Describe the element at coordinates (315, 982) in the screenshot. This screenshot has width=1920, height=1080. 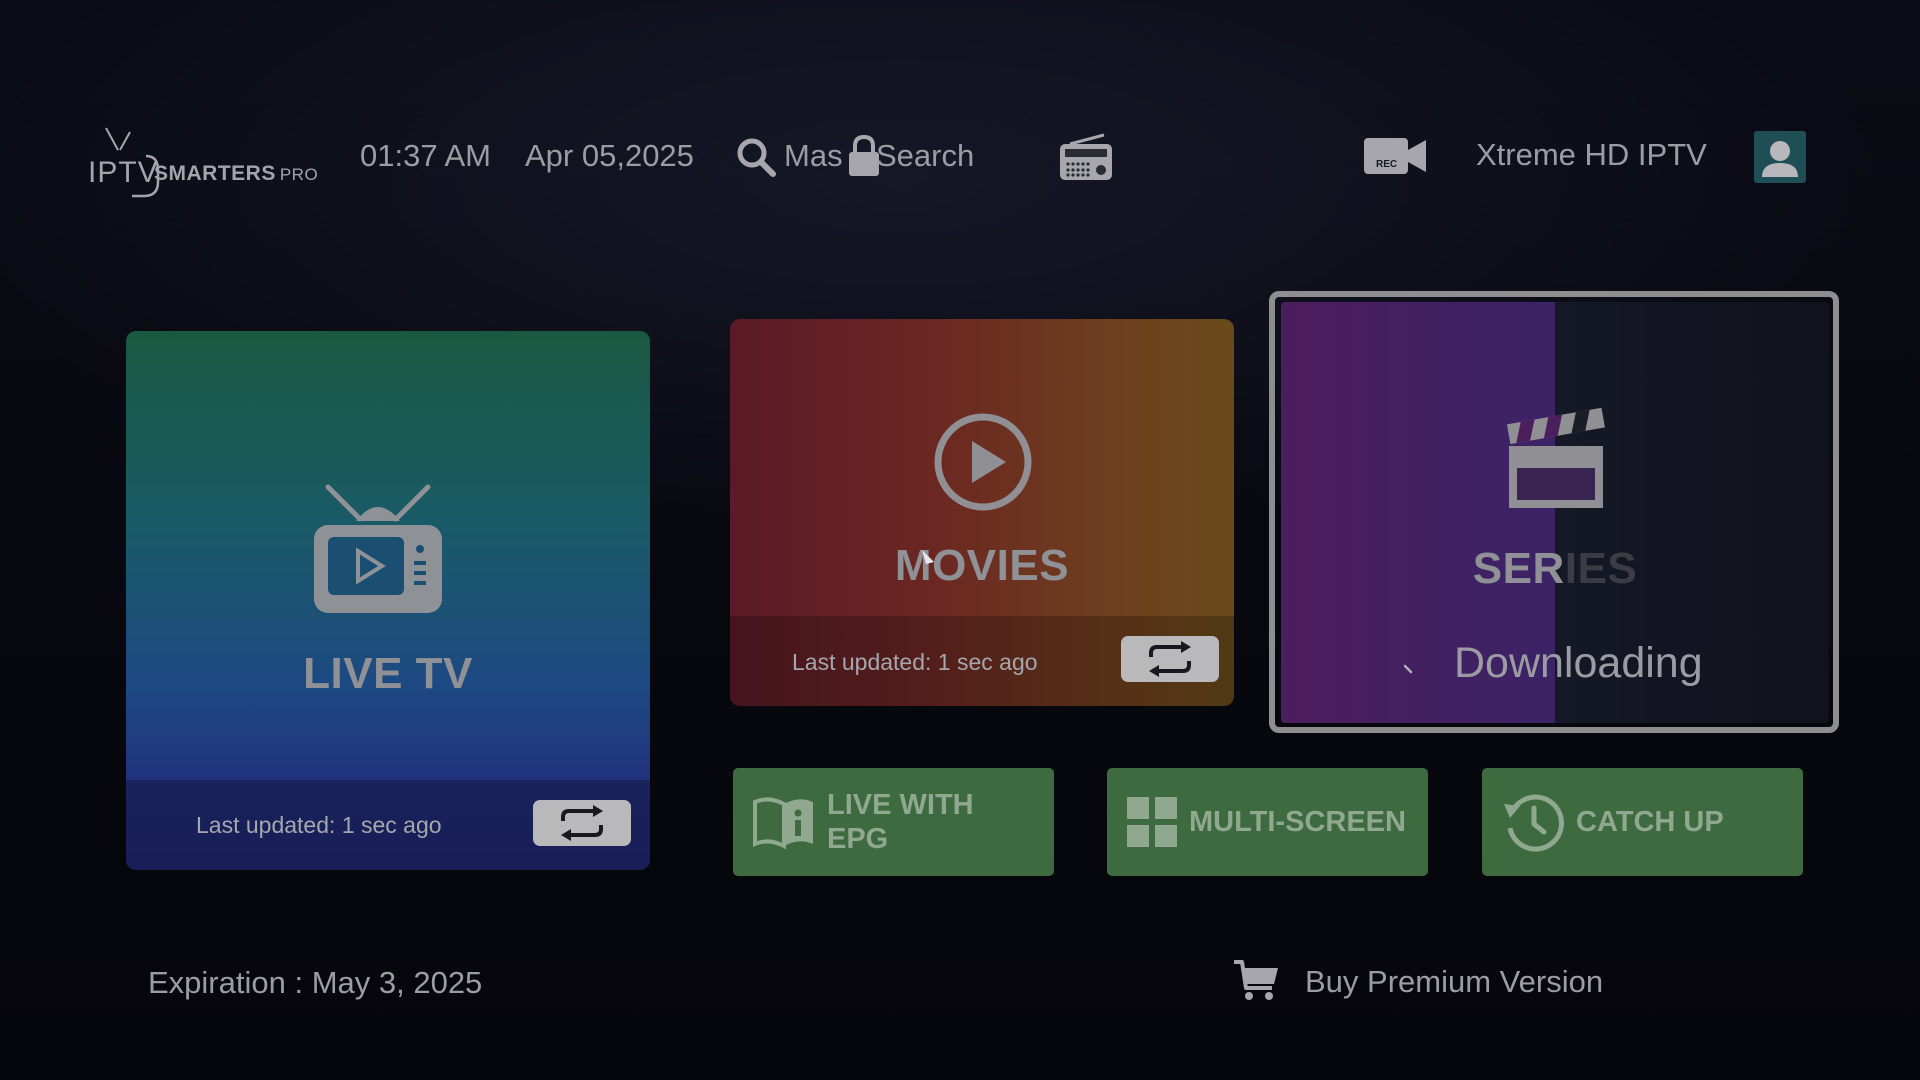
I see `expiration-date: Expiration : May 3, 2025` at that location.